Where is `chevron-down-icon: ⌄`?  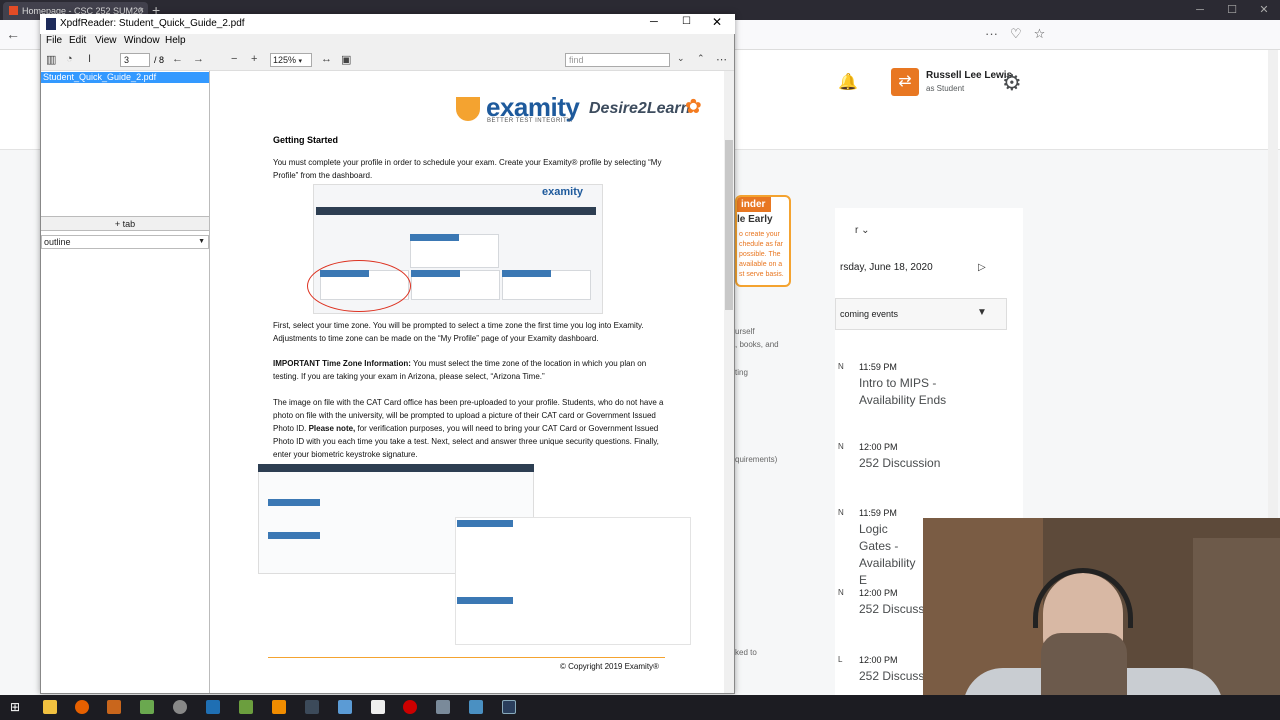
chevron-down-icon: ⌄ is located at coordinates (865, 230).